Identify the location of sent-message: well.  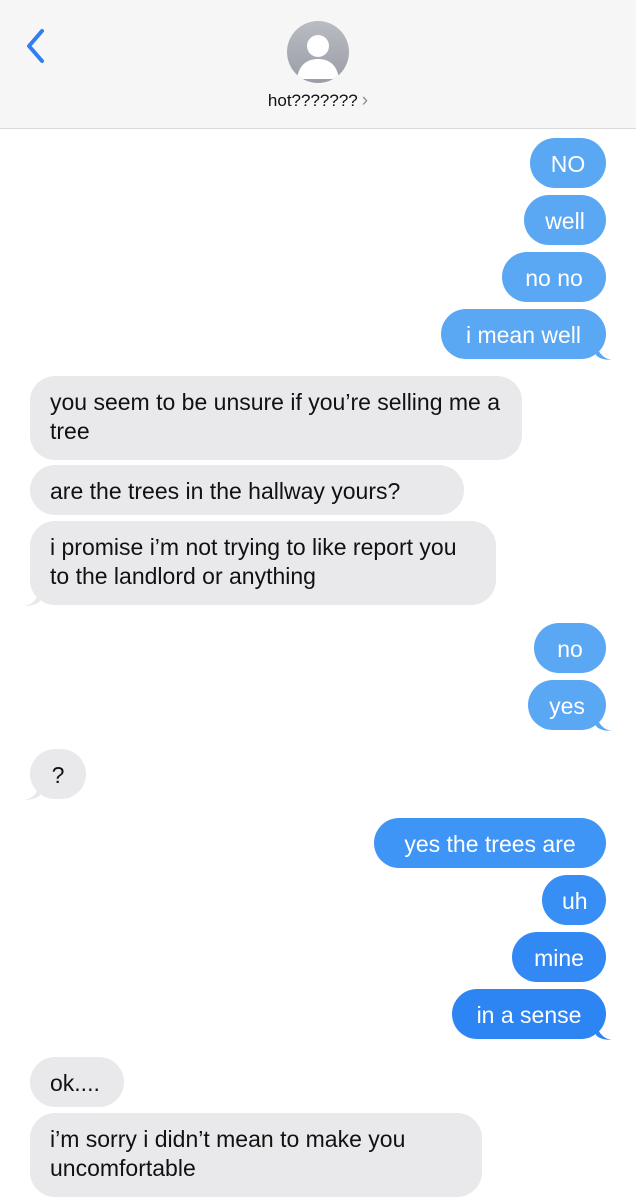
(565, 220).